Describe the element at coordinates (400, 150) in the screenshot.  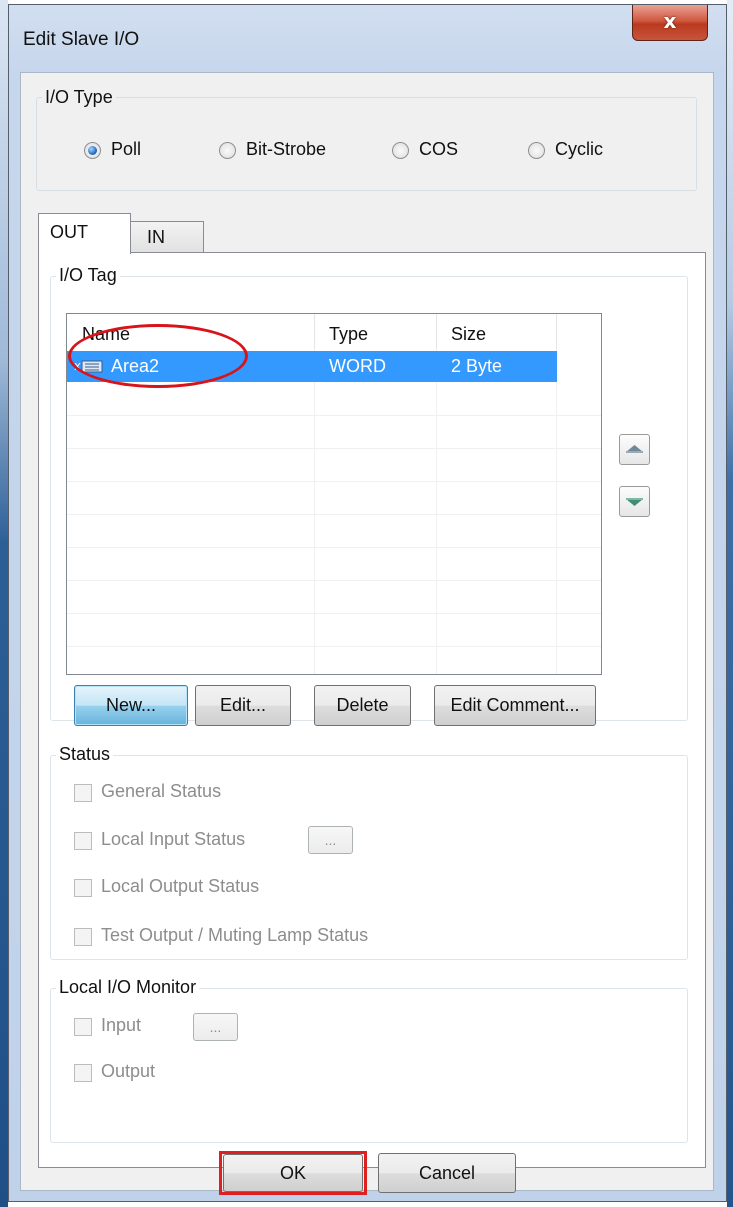
I see `radio-cos` at that location.